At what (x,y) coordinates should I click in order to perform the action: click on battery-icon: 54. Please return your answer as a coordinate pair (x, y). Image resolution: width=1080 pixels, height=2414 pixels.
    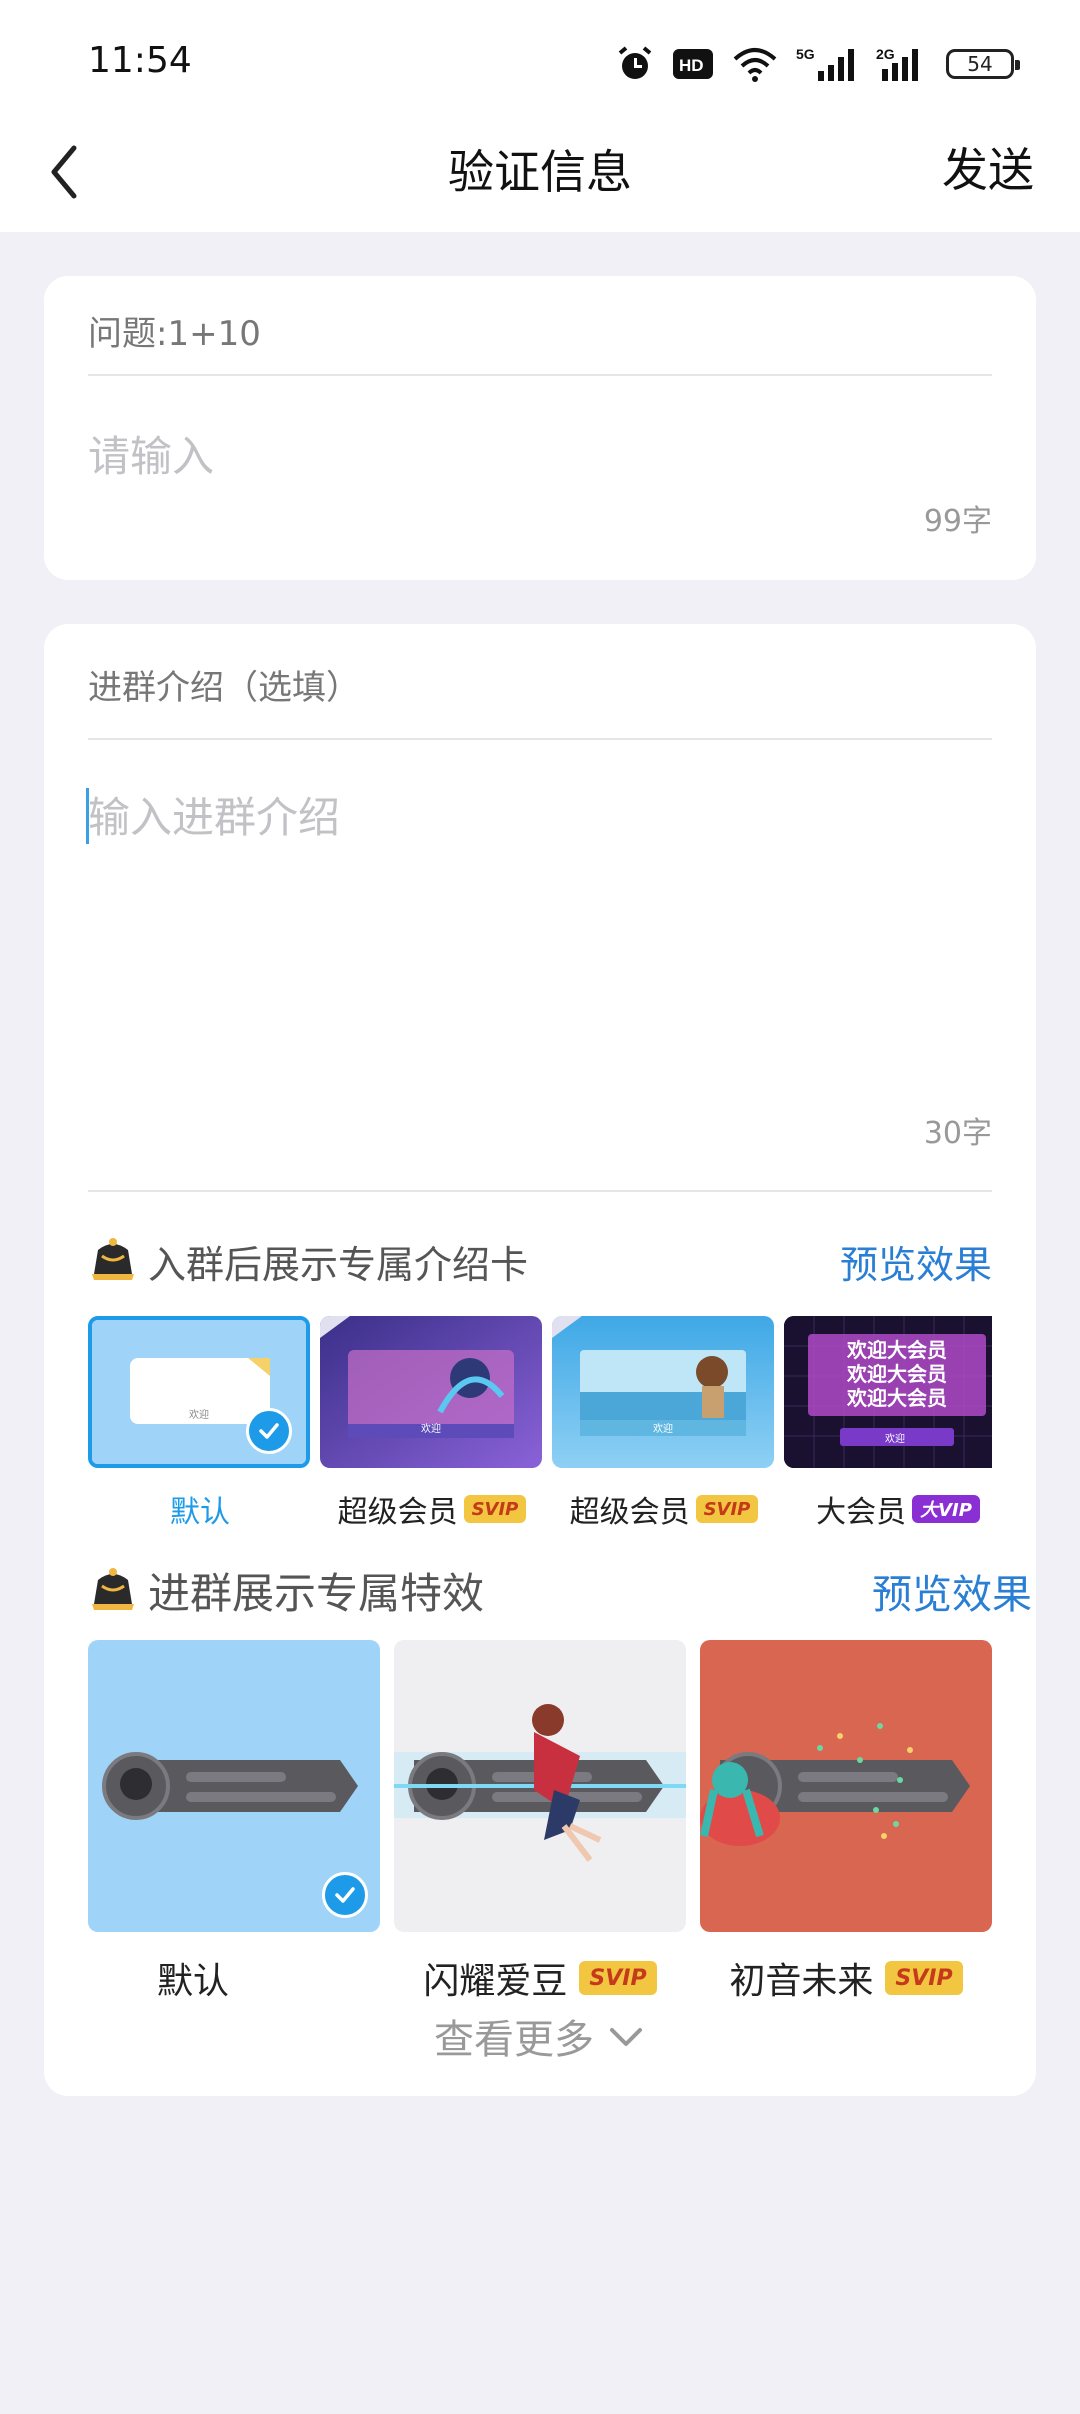
    Looking at the image, I should click on (983, 64).